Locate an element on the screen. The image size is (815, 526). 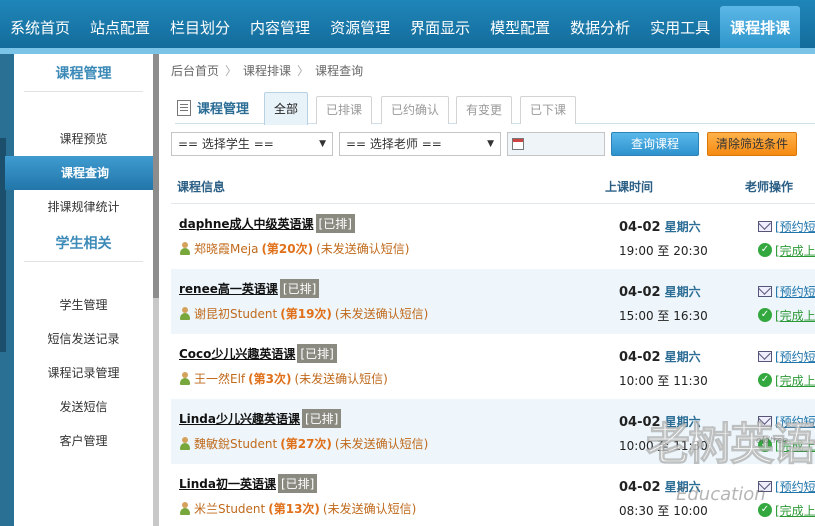
student-info: 谢昆初Student (第19次) (未发送确认短信) is located at coordinates (303, 313).